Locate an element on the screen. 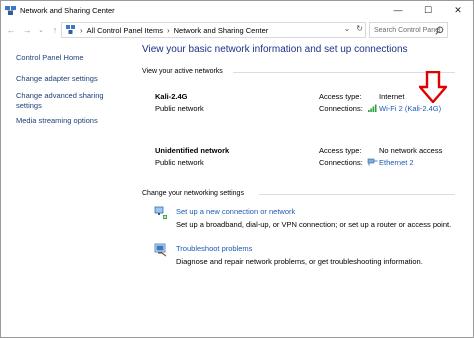 The height and width of the screenshot is (338, 474). setup-new-connection-link: Set up a new connection or network is located at coordinates (235, 211).